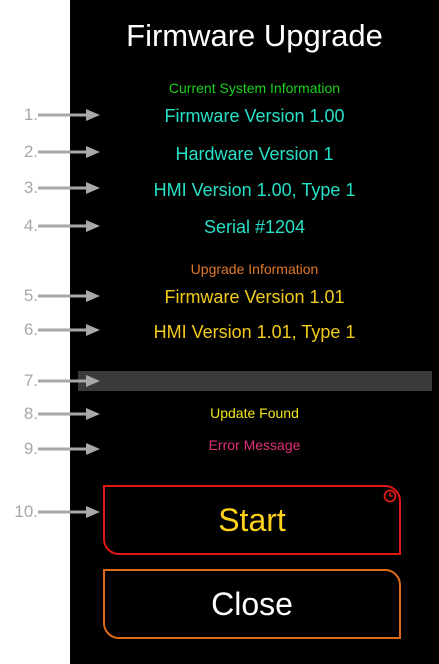 This screenshot has width=439, height=664. I want to click on callout-number: 7., so click(30, 380).